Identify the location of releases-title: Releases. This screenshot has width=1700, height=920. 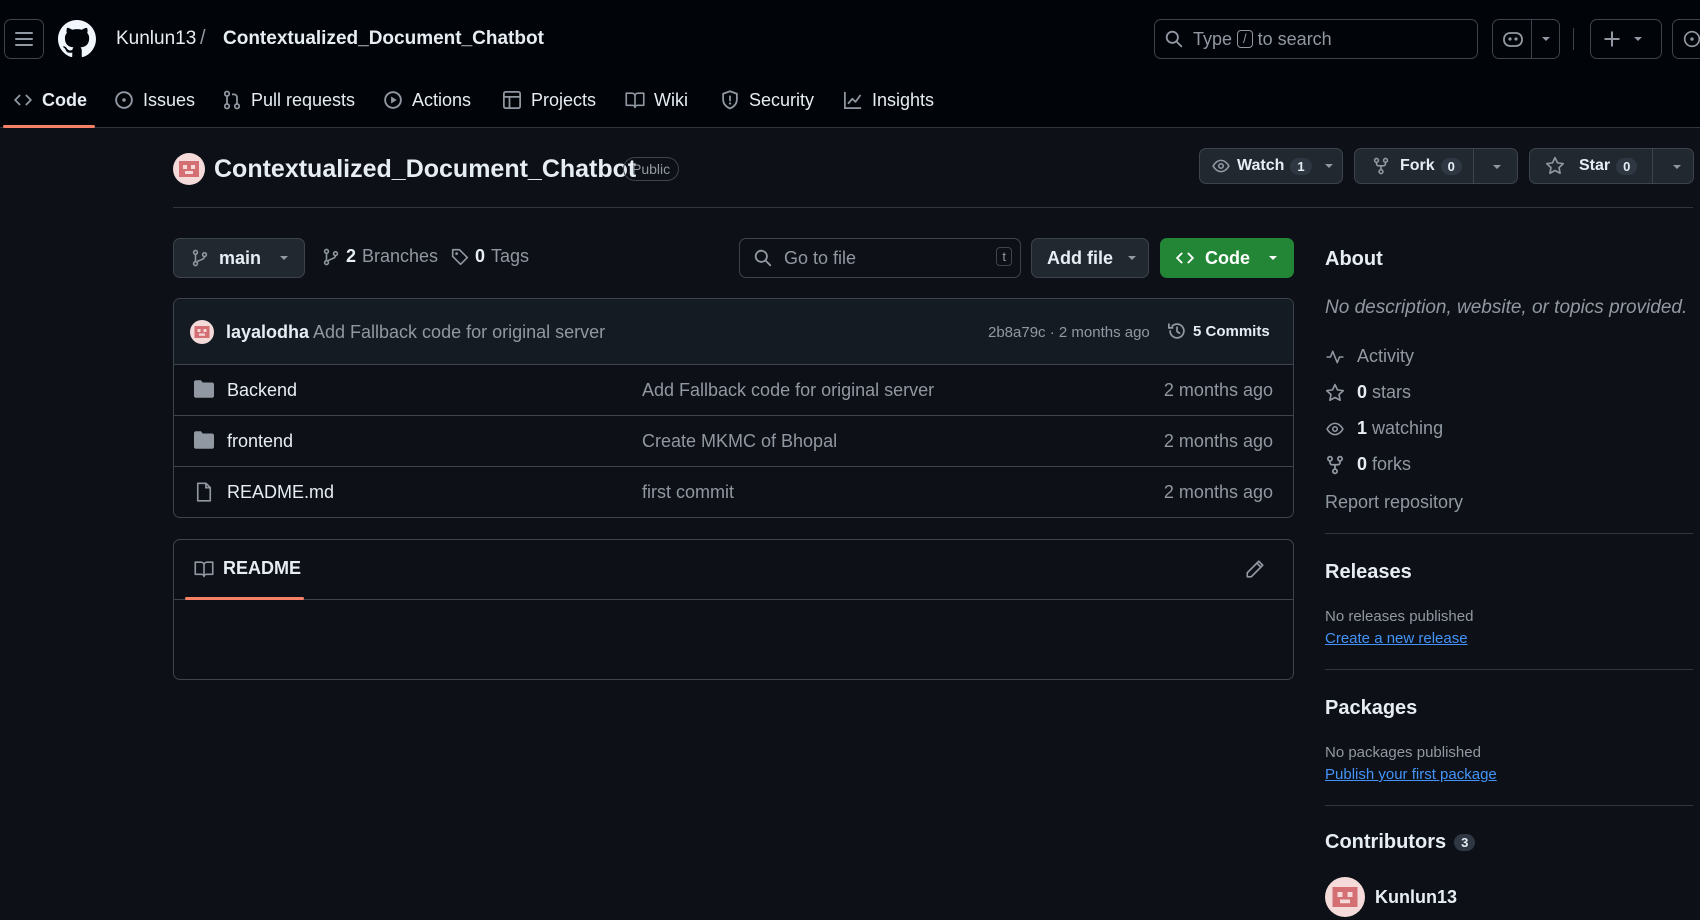
(1368, 572).